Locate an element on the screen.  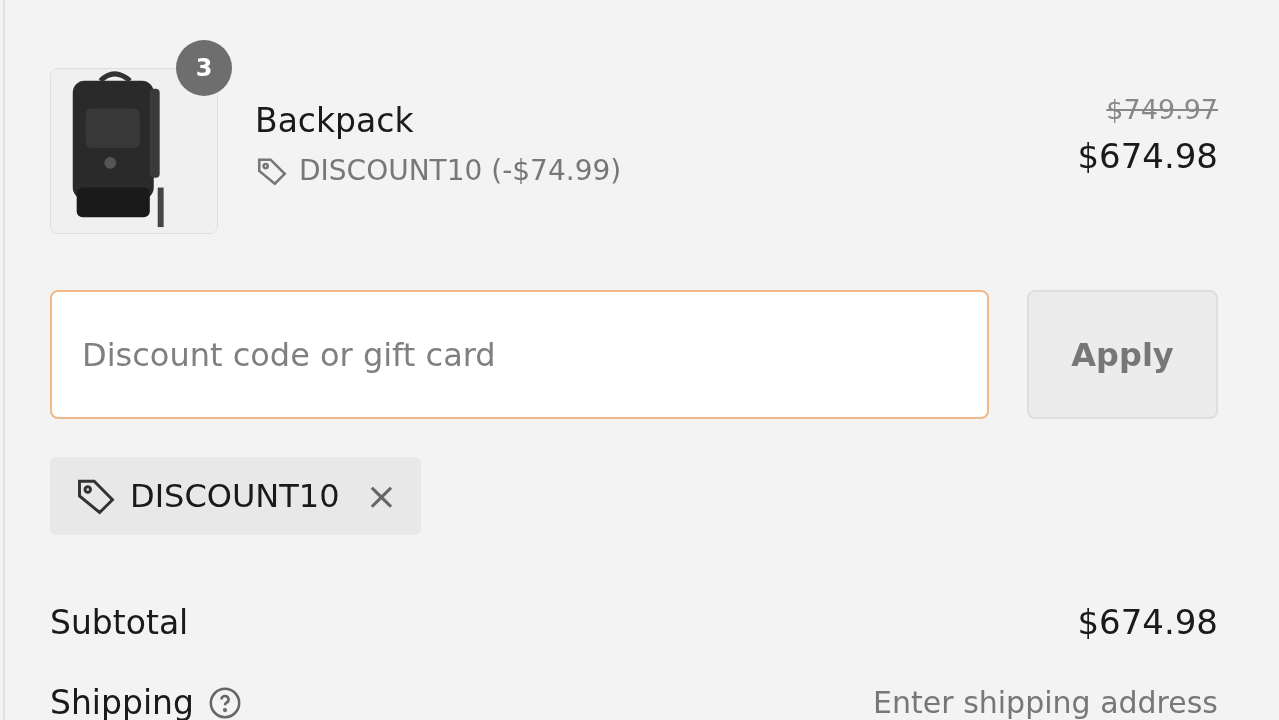
discount-code-field: Discount code or gift card is located at coordinates (519, 354).